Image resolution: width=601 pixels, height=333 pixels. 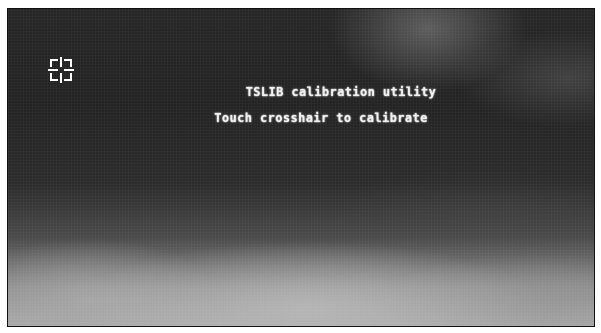 I want to click on crosshair-icon, so click(x=61, y=70).